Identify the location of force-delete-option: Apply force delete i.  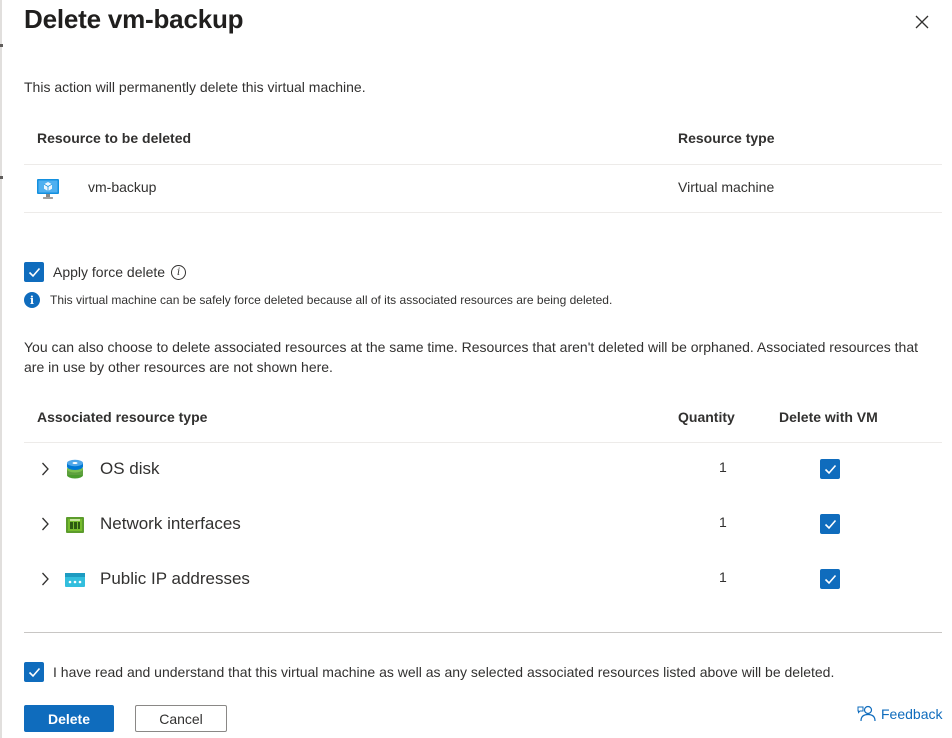
(105, 272).